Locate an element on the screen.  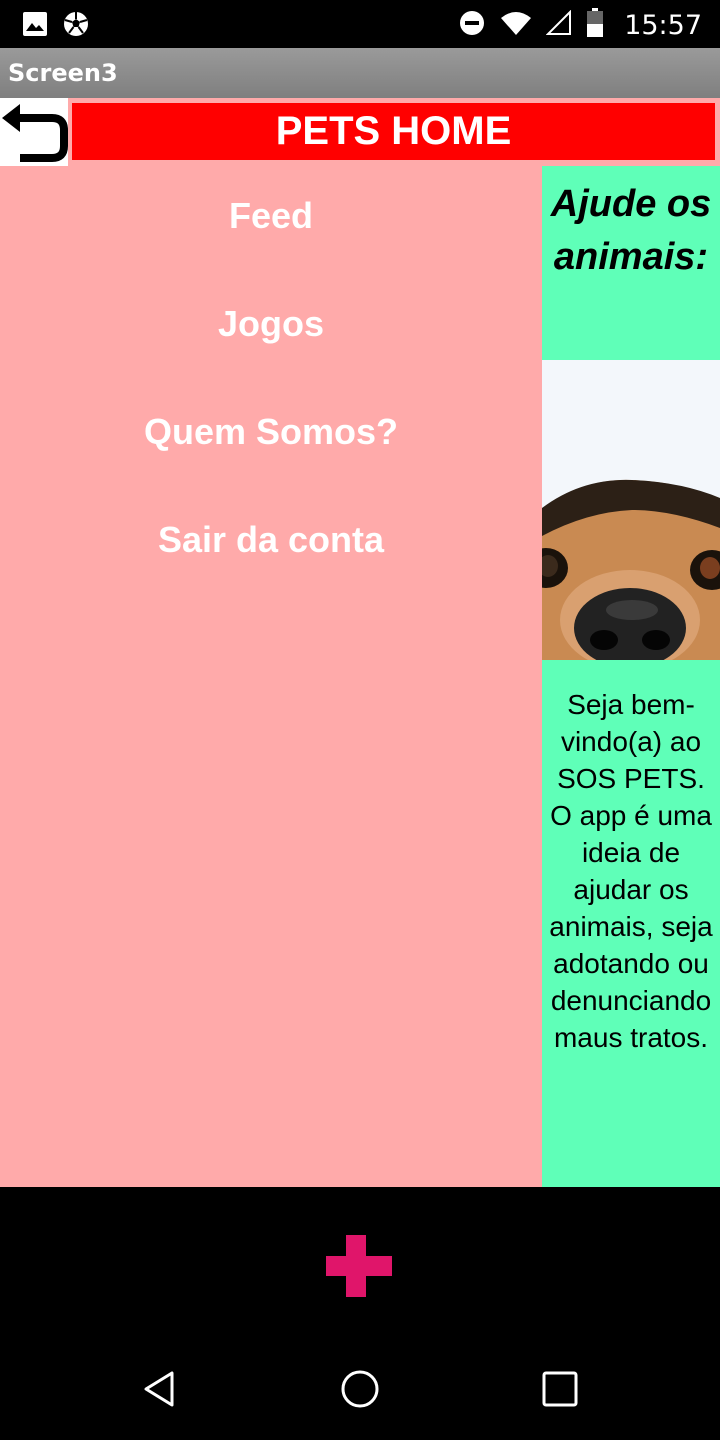
menu-item-quem-somos: Quem Somos? is located at coordinates (271, 432).